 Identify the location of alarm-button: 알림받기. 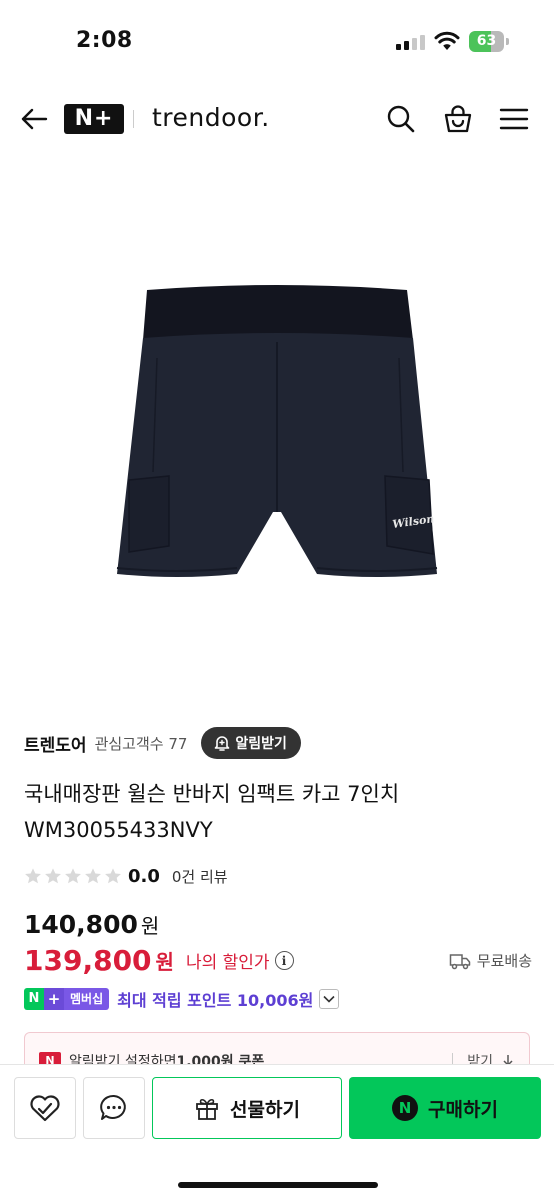
(251, 743).